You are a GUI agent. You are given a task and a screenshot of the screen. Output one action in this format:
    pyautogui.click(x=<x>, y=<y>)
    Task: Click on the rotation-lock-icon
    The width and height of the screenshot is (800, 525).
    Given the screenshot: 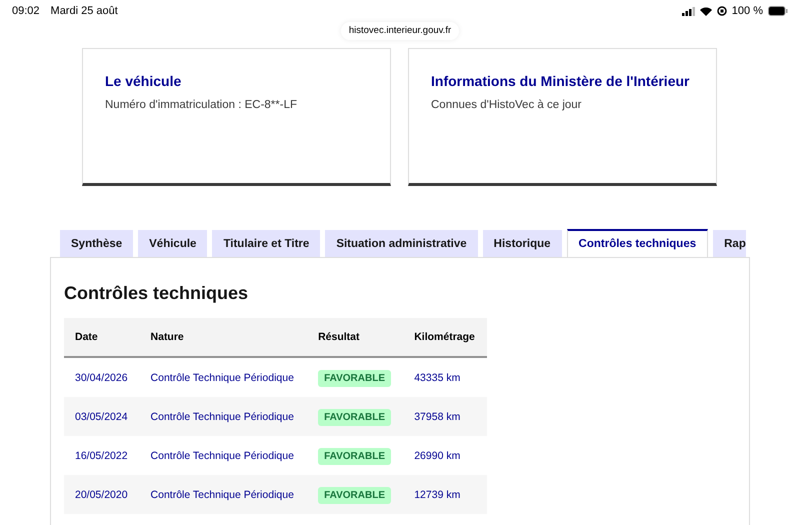 What is the action you would take?
    pyautogui.click(x=721, y=11)
    